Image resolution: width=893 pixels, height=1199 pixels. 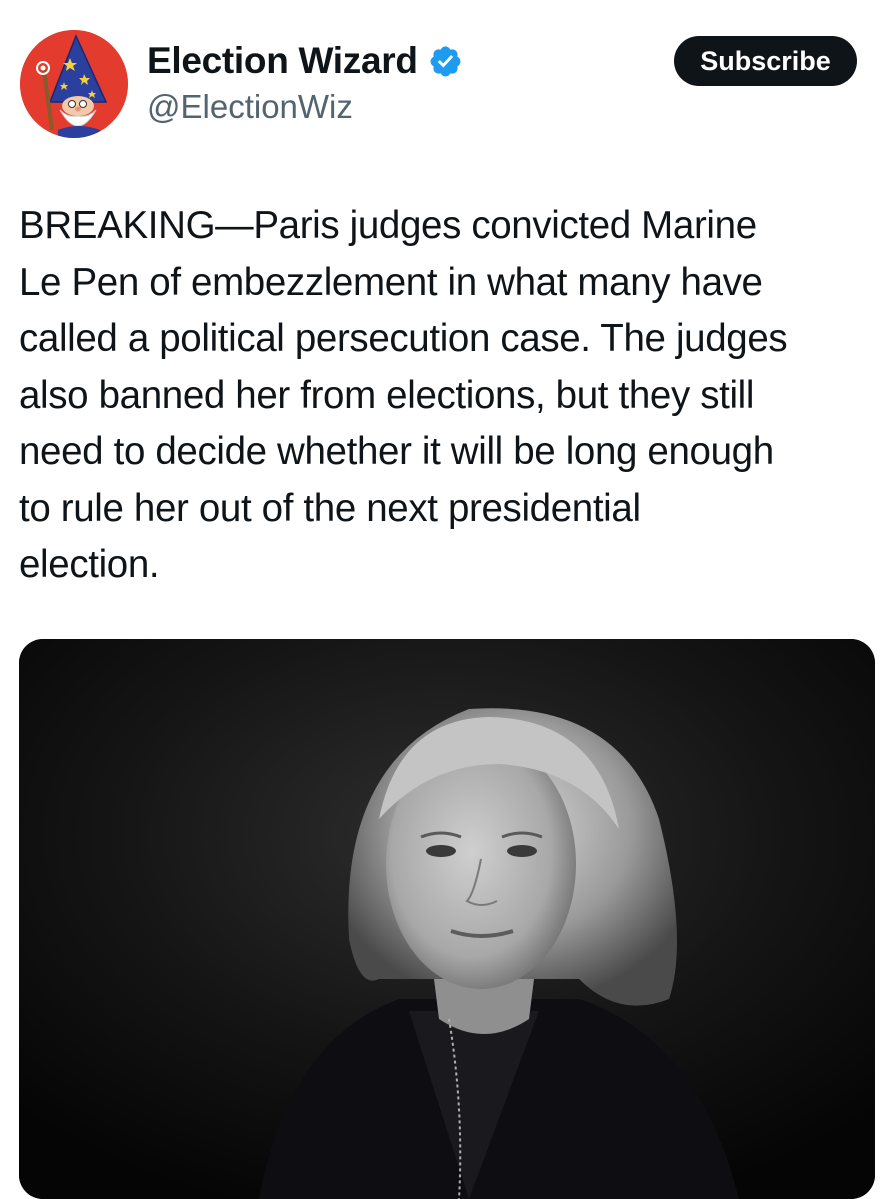 I want to click on author-display-name: Election Wizard, so click(x=282, y=61).